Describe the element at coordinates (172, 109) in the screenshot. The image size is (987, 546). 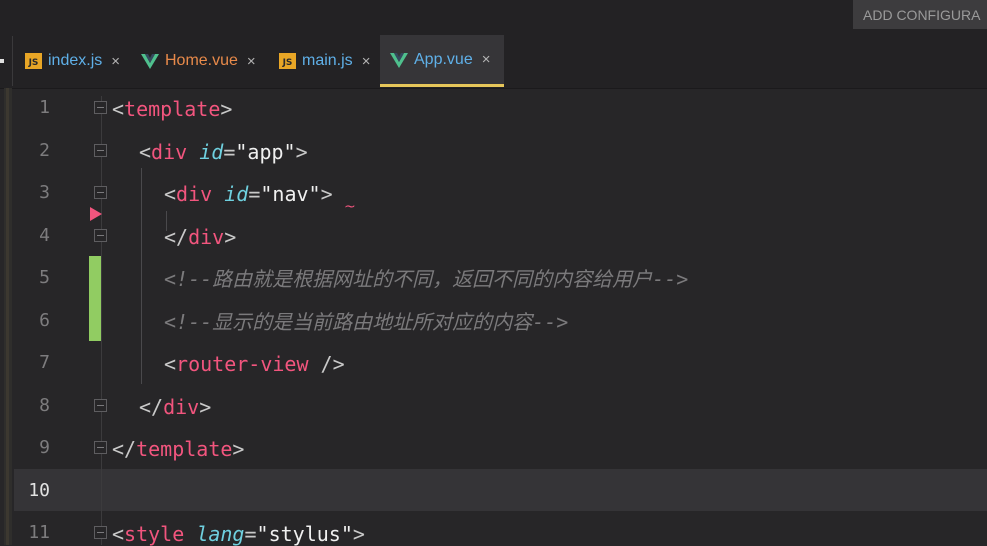
I see `code-line-1: <template>` at that location.